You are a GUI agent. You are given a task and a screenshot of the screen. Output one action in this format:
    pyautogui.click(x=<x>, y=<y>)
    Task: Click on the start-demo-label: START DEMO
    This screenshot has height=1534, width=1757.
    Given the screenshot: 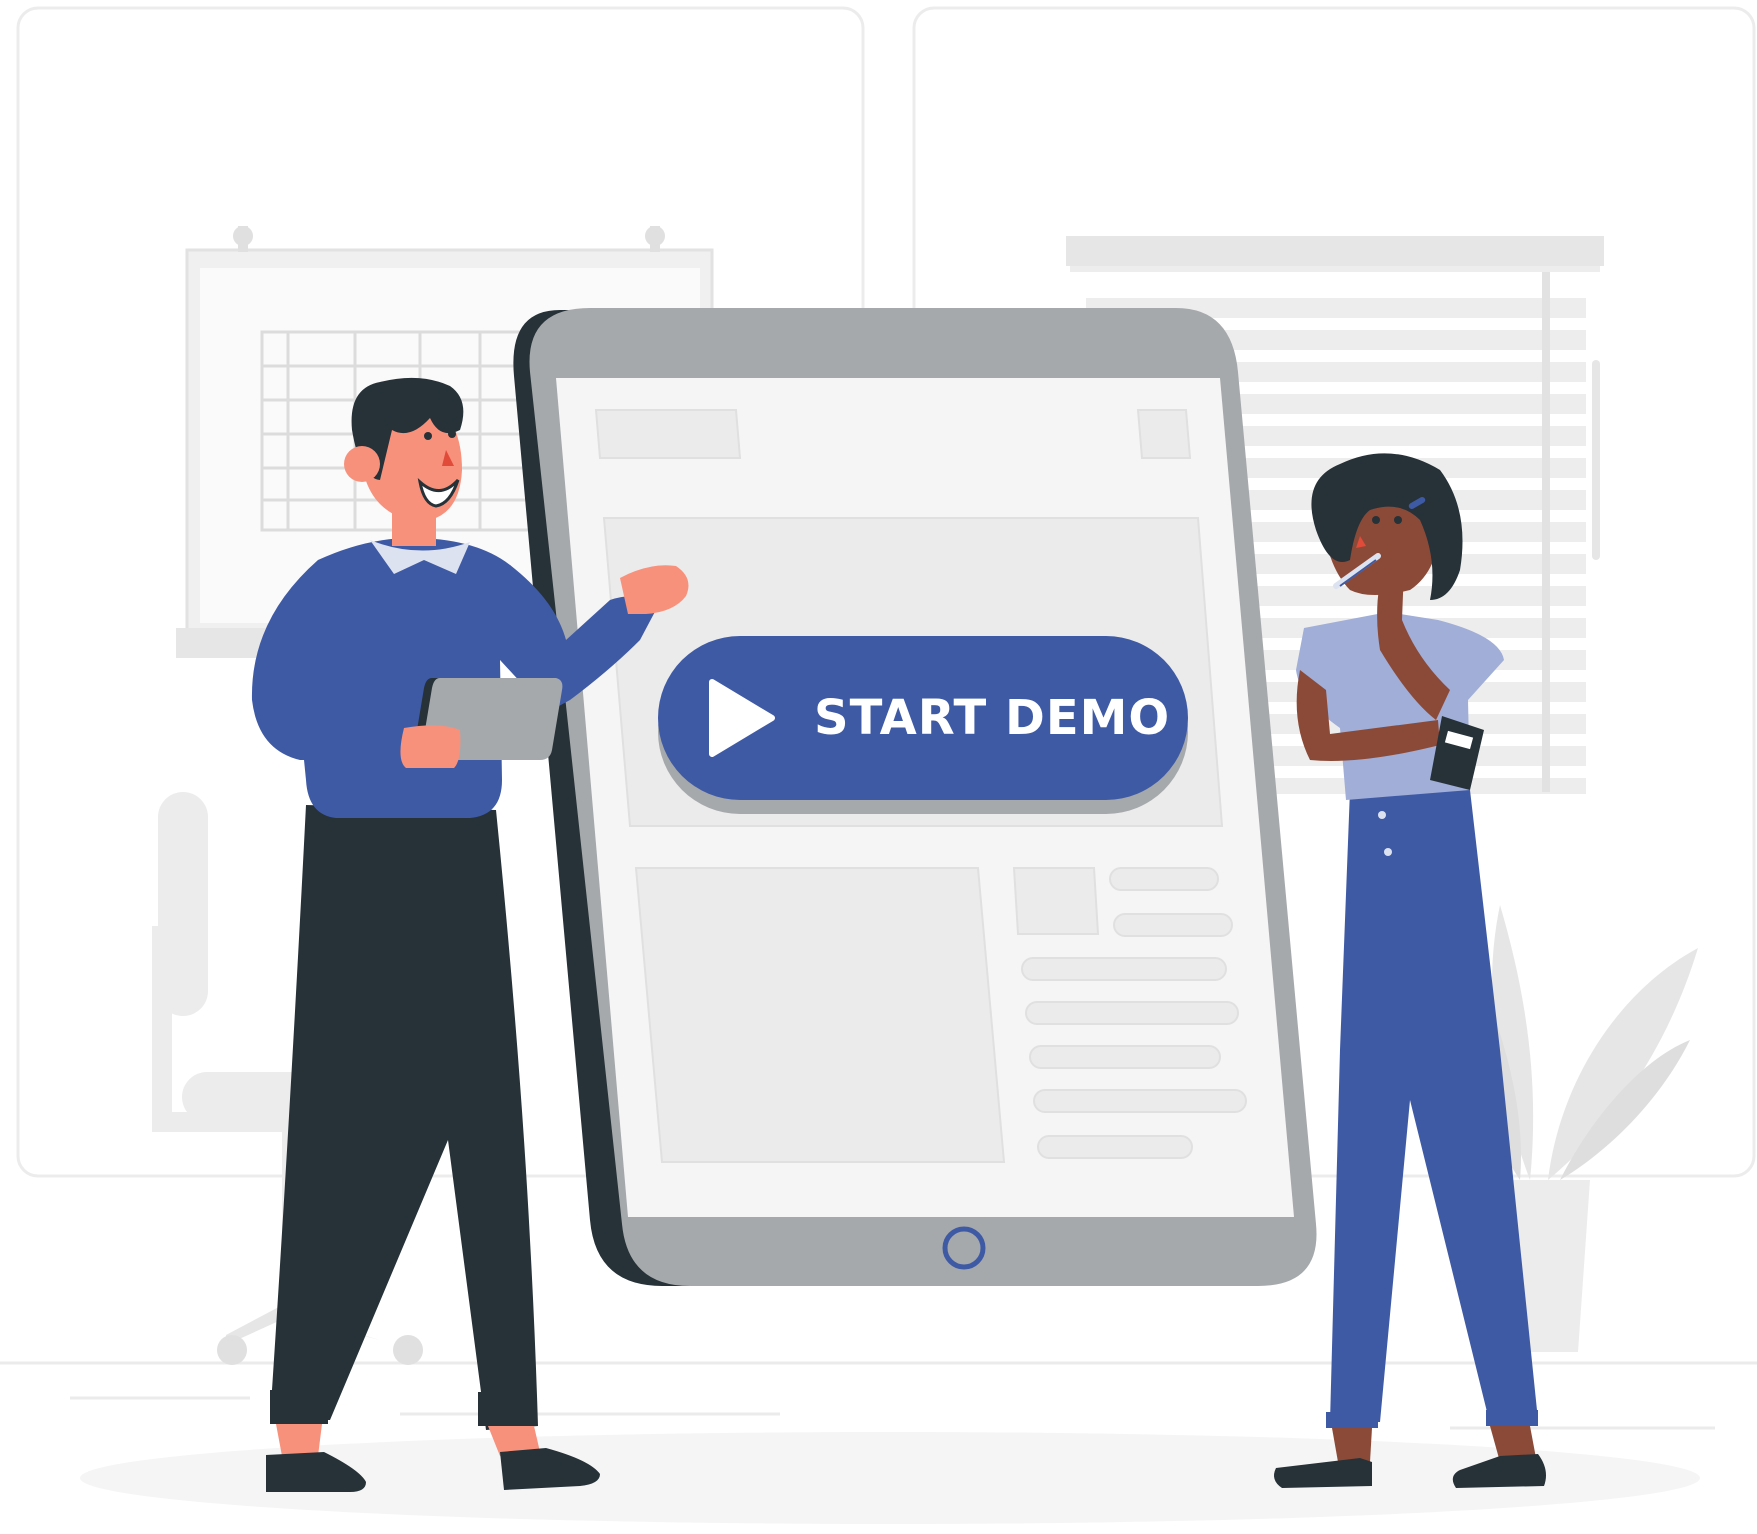 What is the action you would take?
    pyautogui.click(x=992, y=718)
    